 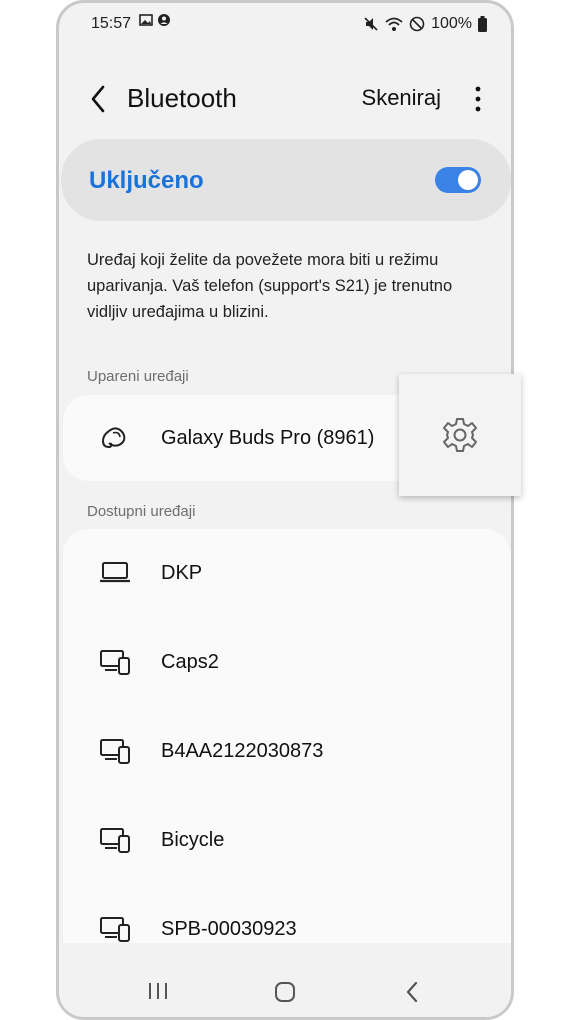 I want to click on gear-icon, so click(x=460, y=435).